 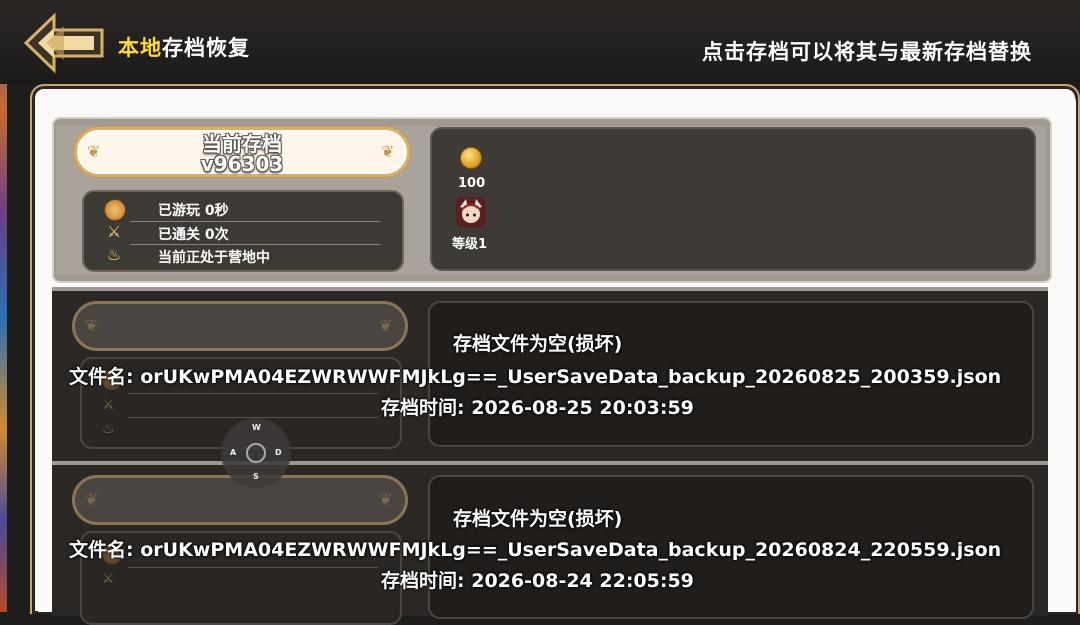 What do you see at coordinates (278, 452) in the screenshot?
I see `joystick-right-label: D` at bounding box center [278, 452].